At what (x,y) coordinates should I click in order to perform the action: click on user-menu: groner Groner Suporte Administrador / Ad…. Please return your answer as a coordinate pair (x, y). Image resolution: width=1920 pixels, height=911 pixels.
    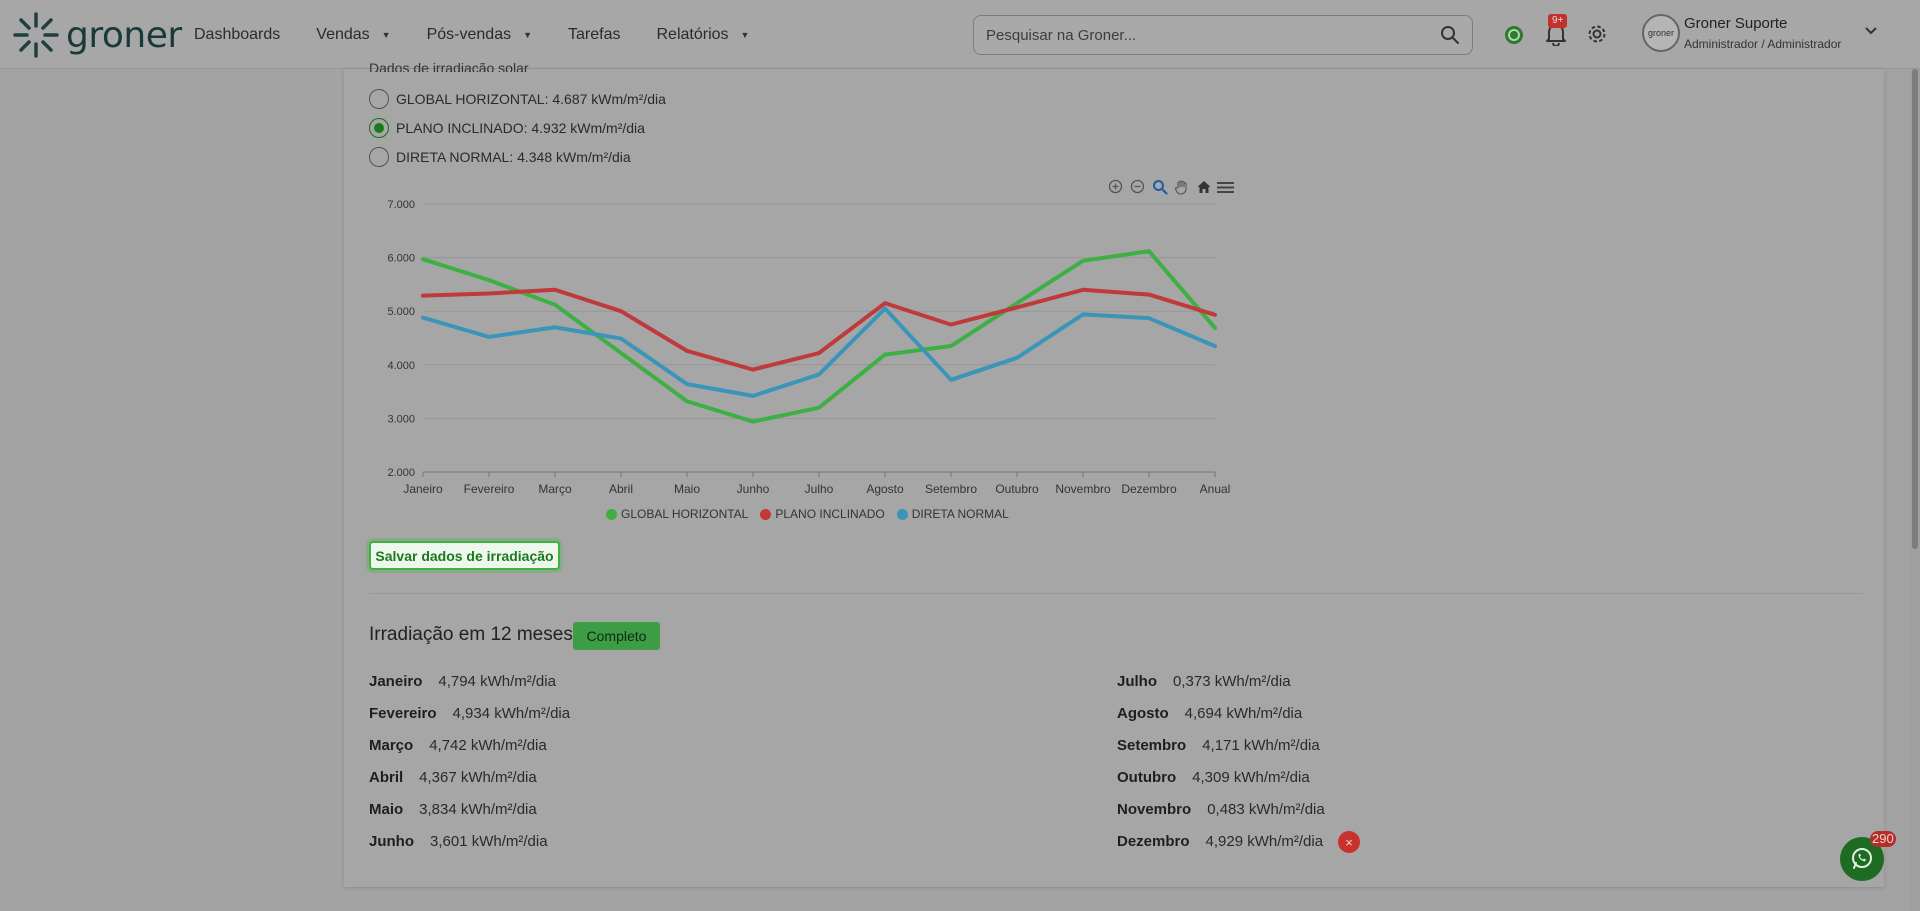
    Looking at the image, I should click on (1741, 33).